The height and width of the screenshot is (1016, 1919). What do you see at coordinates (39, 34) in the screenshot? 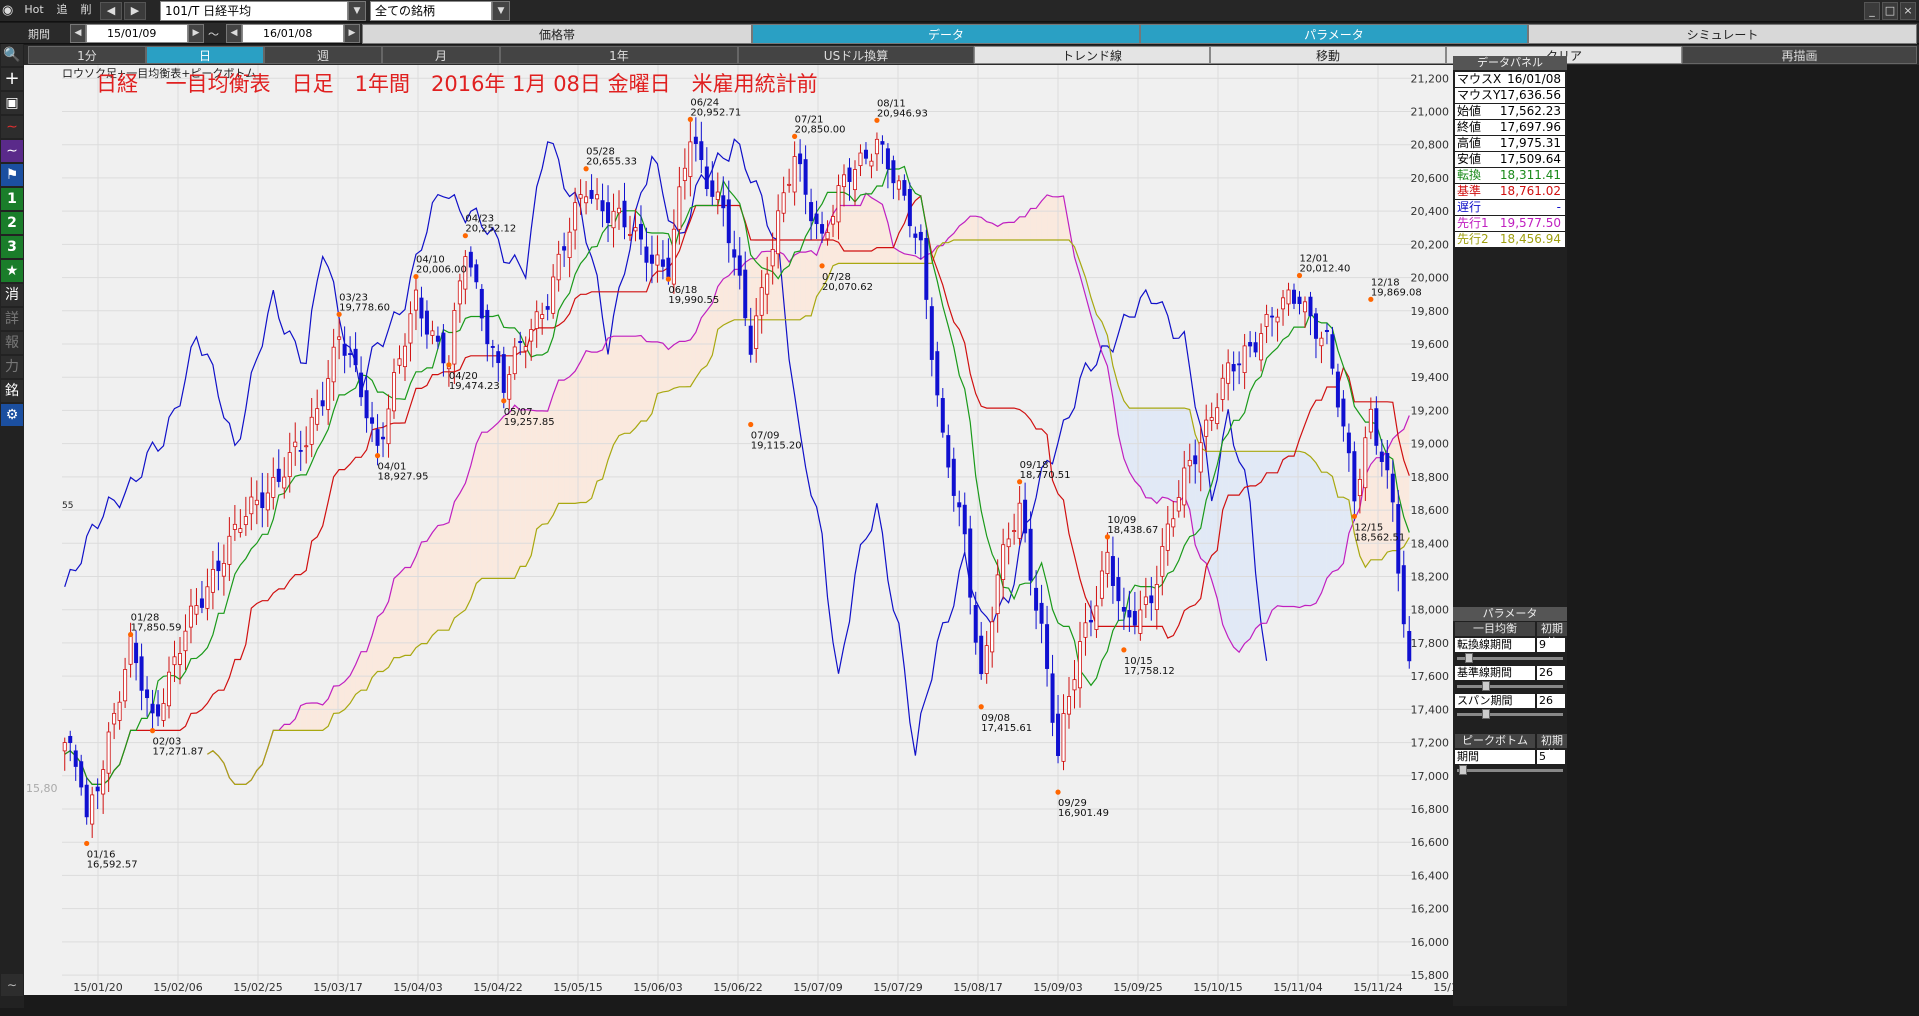
I see `period-label: 期間` at bounding box center [39, 34].